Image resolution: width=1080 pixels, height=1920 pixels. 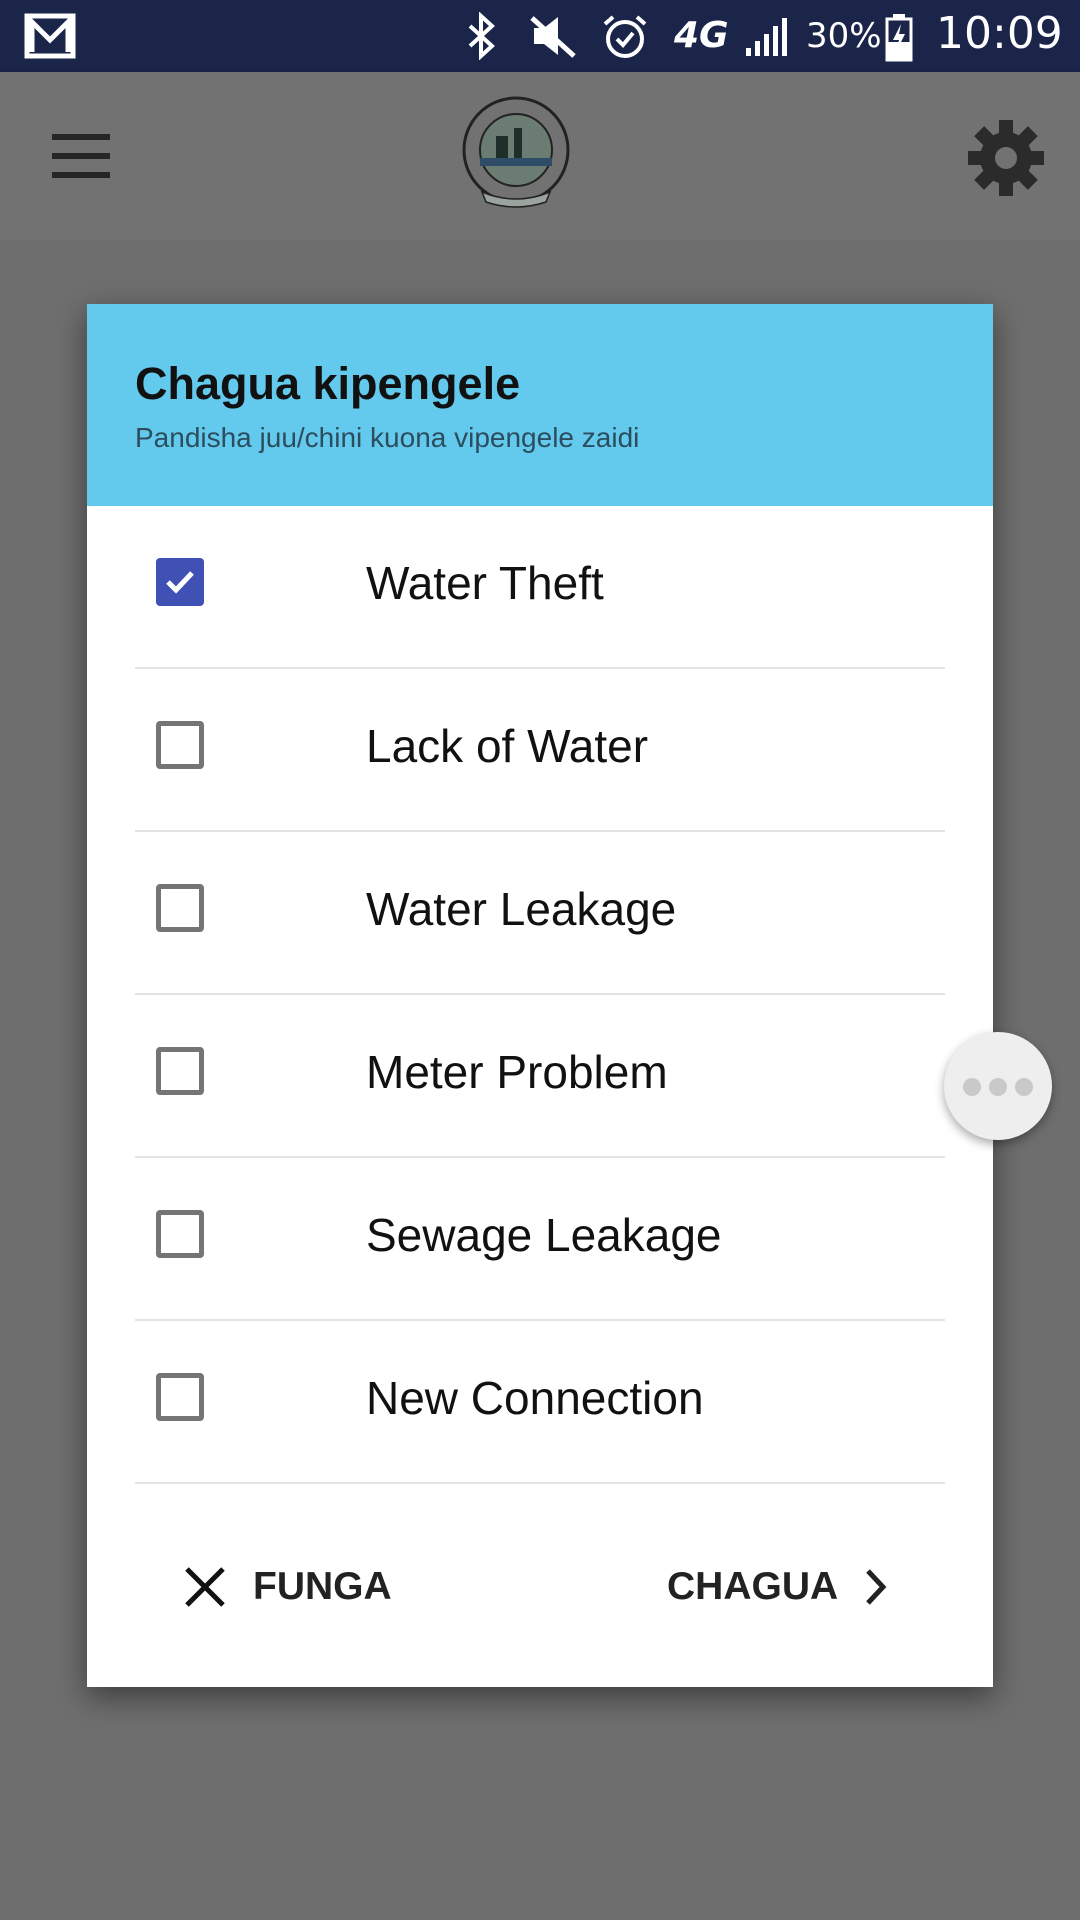 I want to click on battery-percent: 30%, so click(x=844, y=36).